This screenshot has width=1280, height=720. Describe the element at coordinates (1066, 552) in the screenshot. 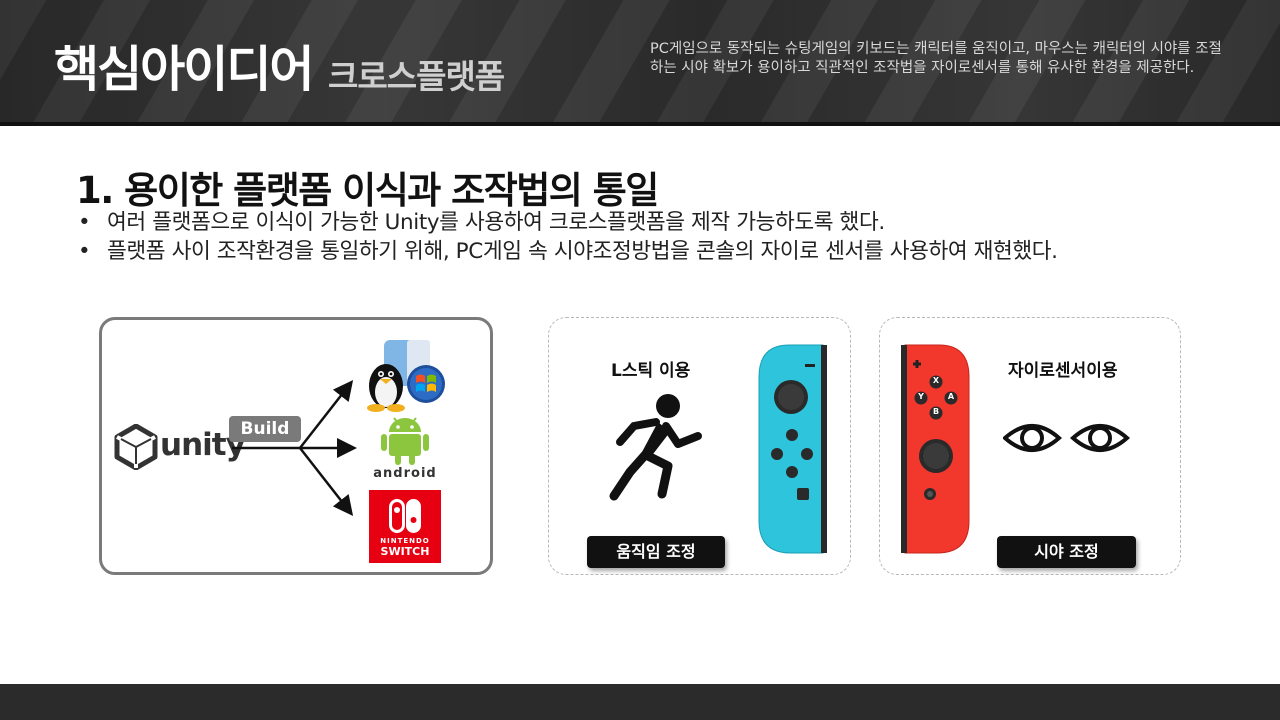

I see `view-control-label: 시야 조정` at that location.